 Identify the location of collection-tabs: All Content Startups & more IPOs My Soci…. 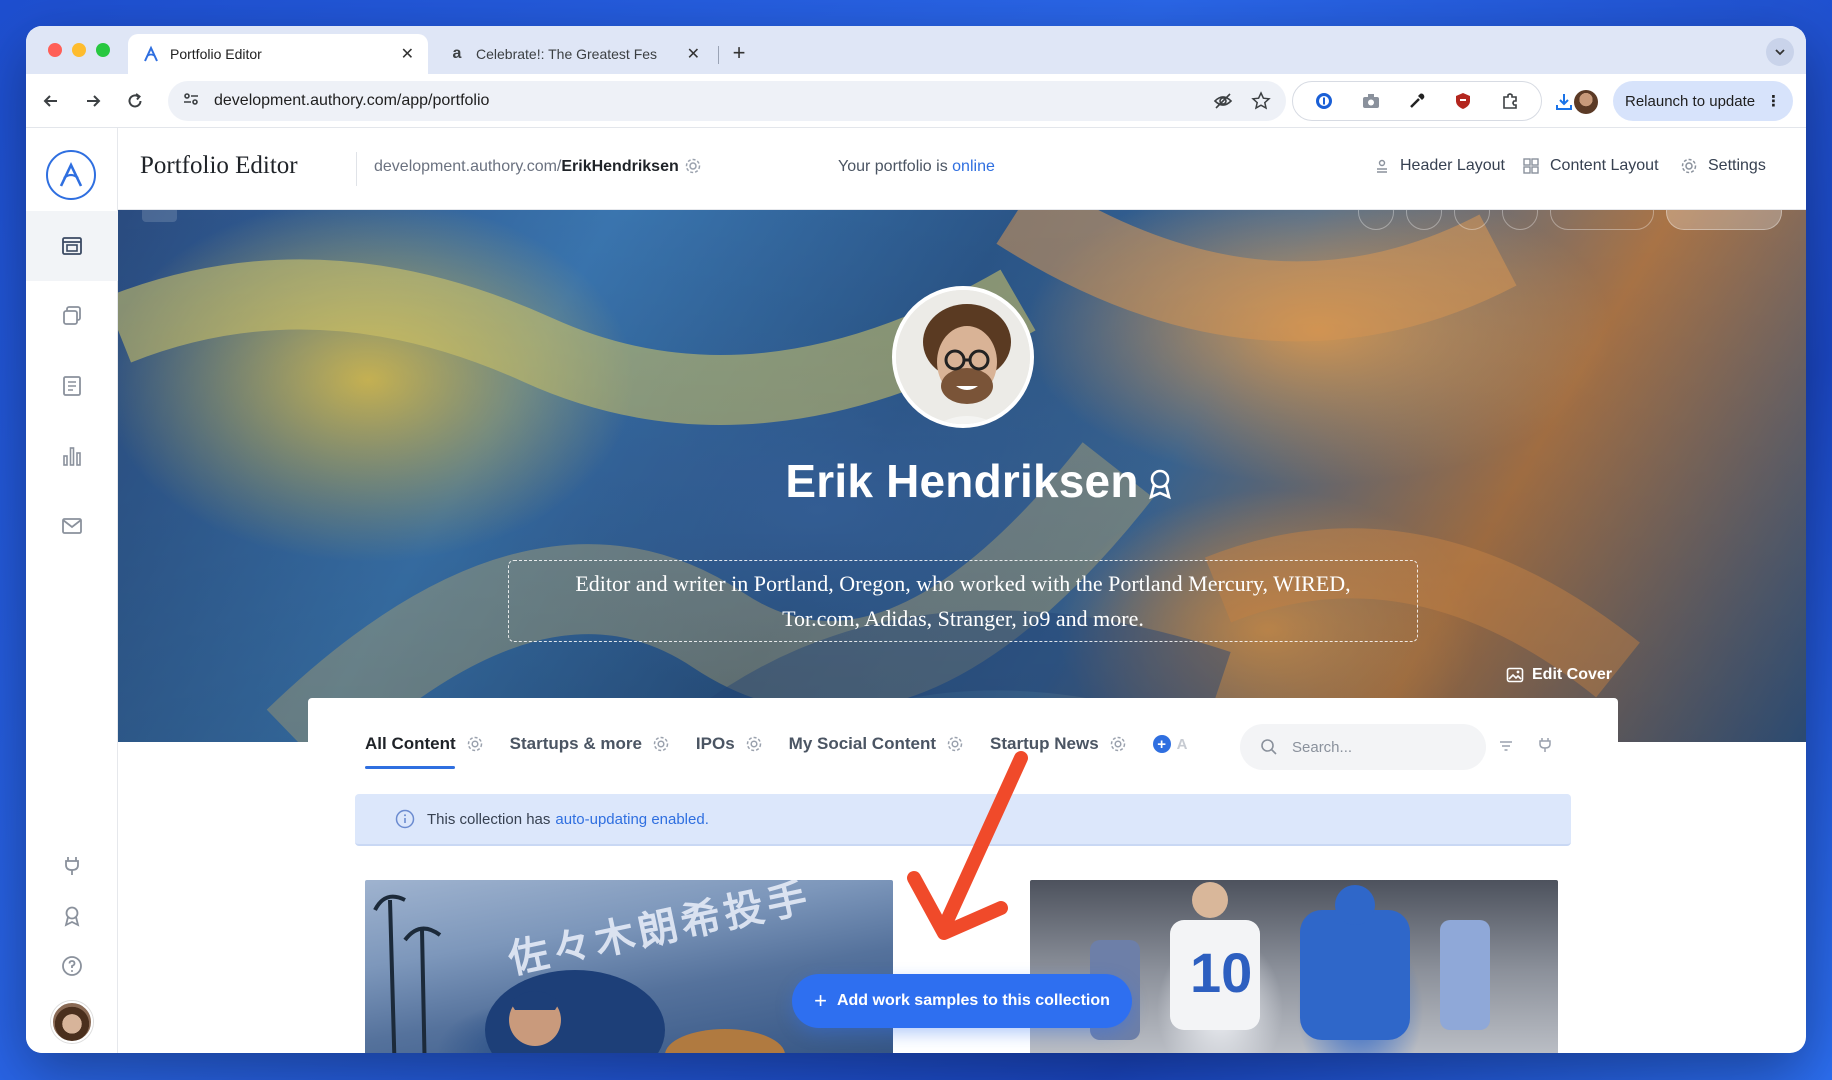
(789, 744).